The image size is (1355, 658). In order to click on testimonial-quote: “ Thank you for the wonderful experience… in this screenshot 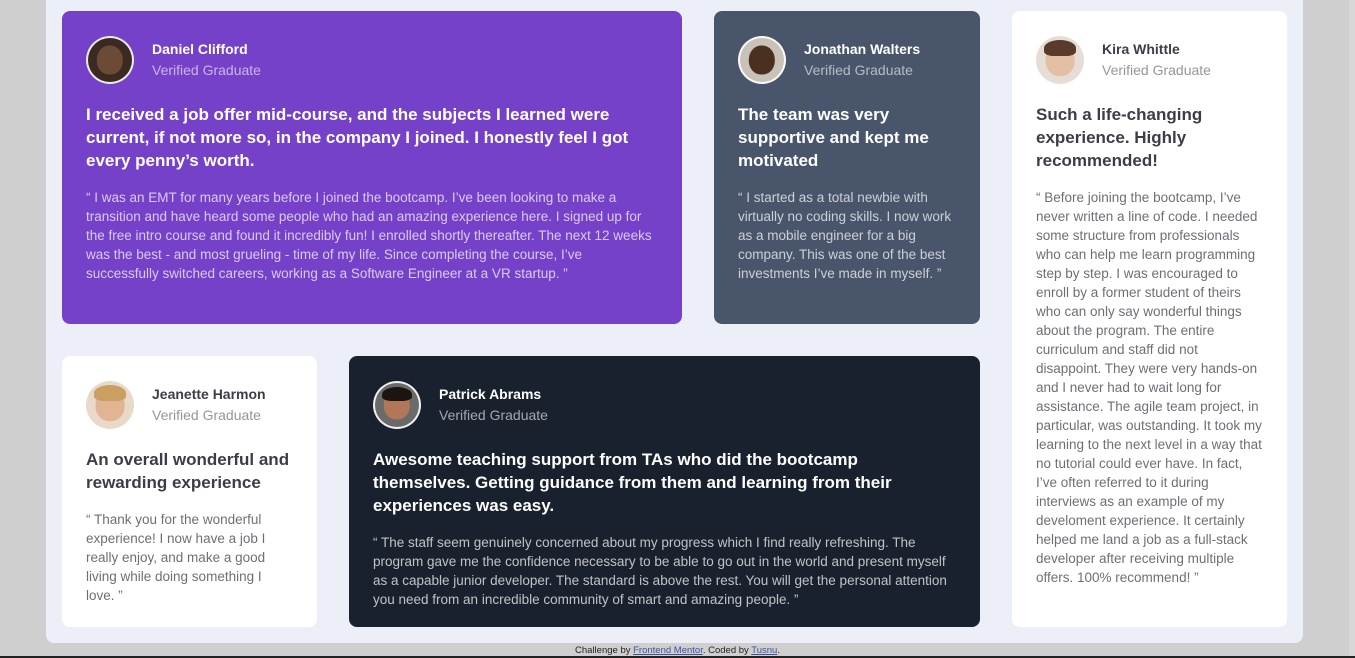, I will do `click(176, 557)`.